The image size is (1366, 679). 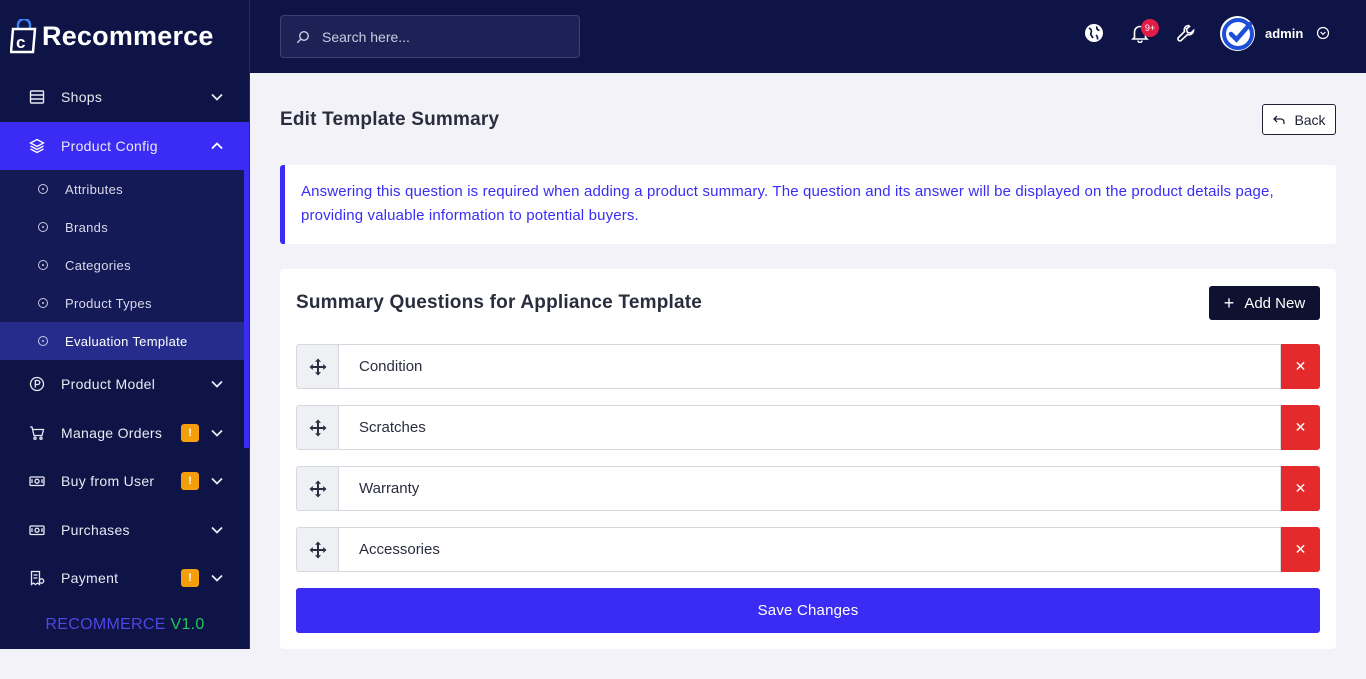 I want to click on product-model-icon, so click(x=37, y=384).